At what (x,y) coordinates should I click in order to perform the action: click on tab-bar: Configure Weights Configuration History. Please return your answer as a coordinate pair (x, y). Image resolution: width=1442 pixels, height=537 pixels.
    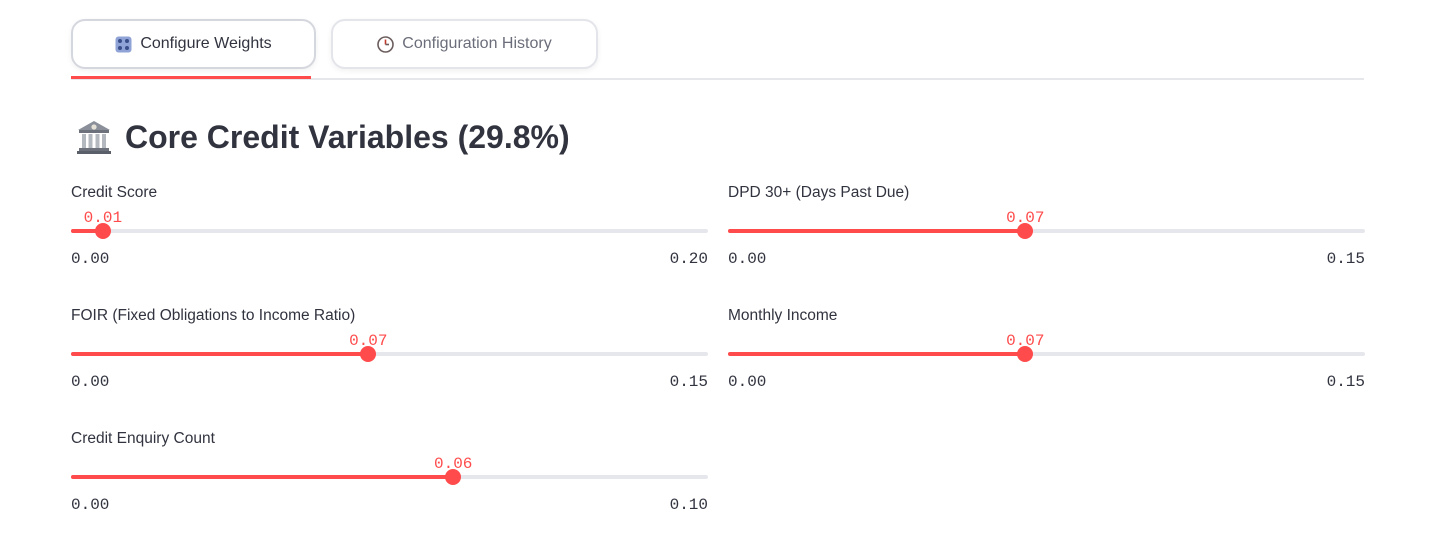
    Looking at the image, I should click on (717, 49).